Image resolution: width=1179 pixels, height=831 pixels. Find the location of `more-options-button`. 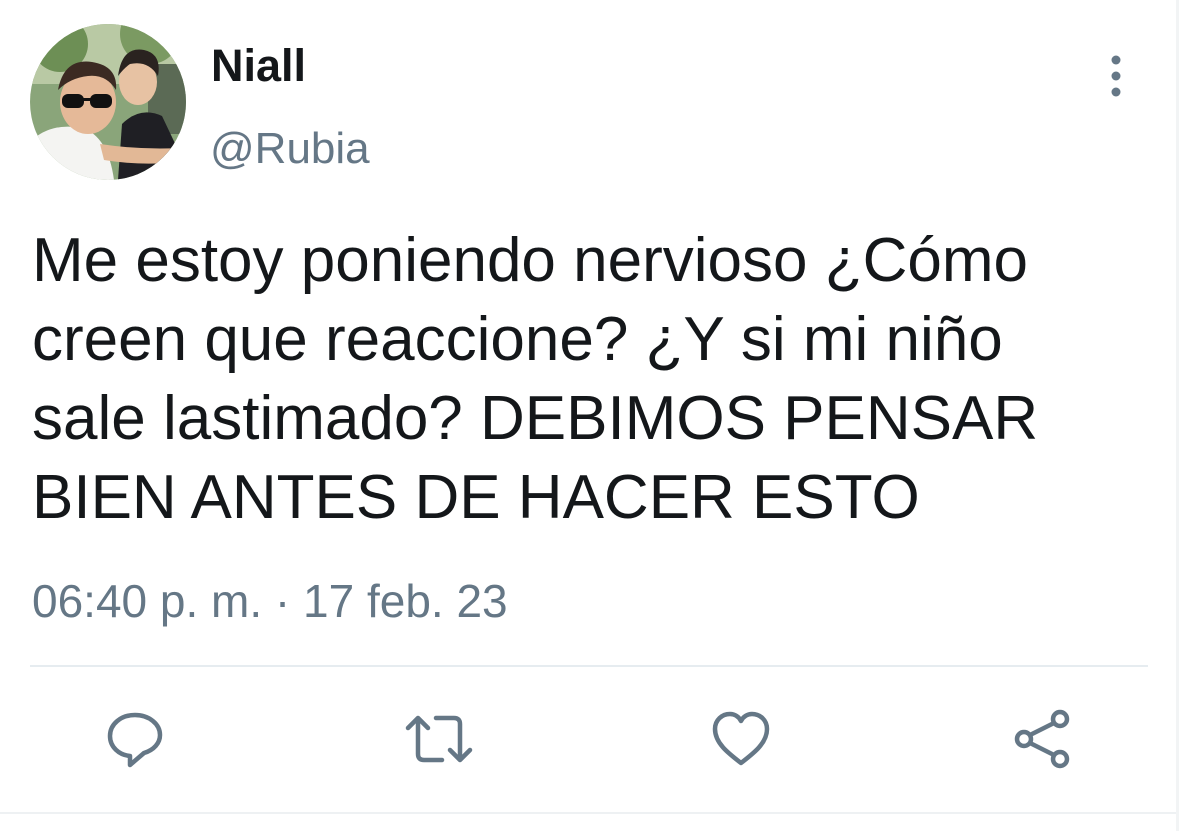

more-options-button is located at coordinates (1116, 76).